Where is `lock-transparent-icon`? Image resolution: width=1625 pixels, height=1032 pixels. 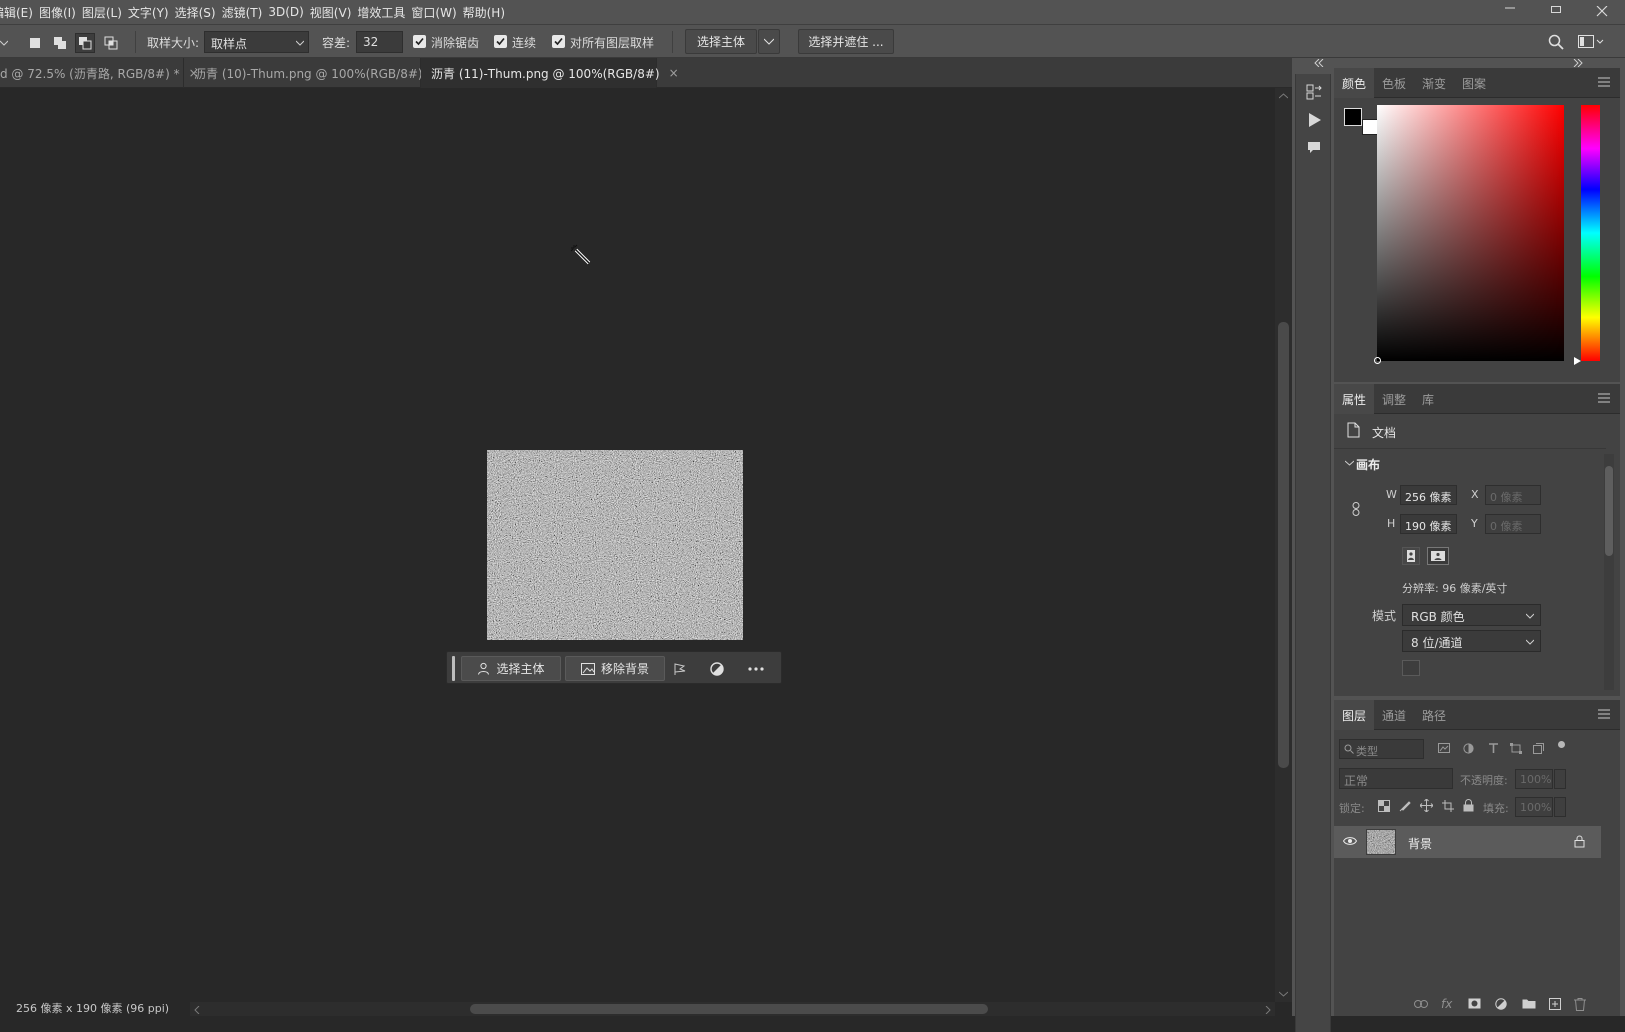 lock-transparent-icon is located at coordinates (1384, 806).